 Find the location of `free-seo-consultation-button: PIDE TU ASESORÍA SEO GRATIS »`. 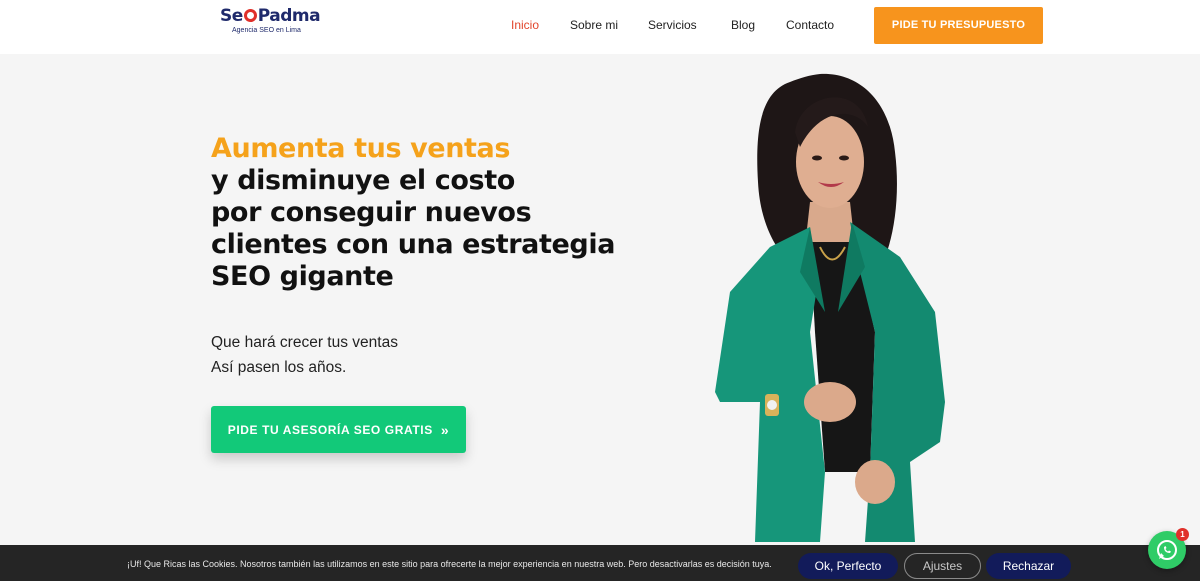

free-seo-consultation-button: PIDE TU ASESORÍA SEO GRATIS » is located at coordinates (338, 429).